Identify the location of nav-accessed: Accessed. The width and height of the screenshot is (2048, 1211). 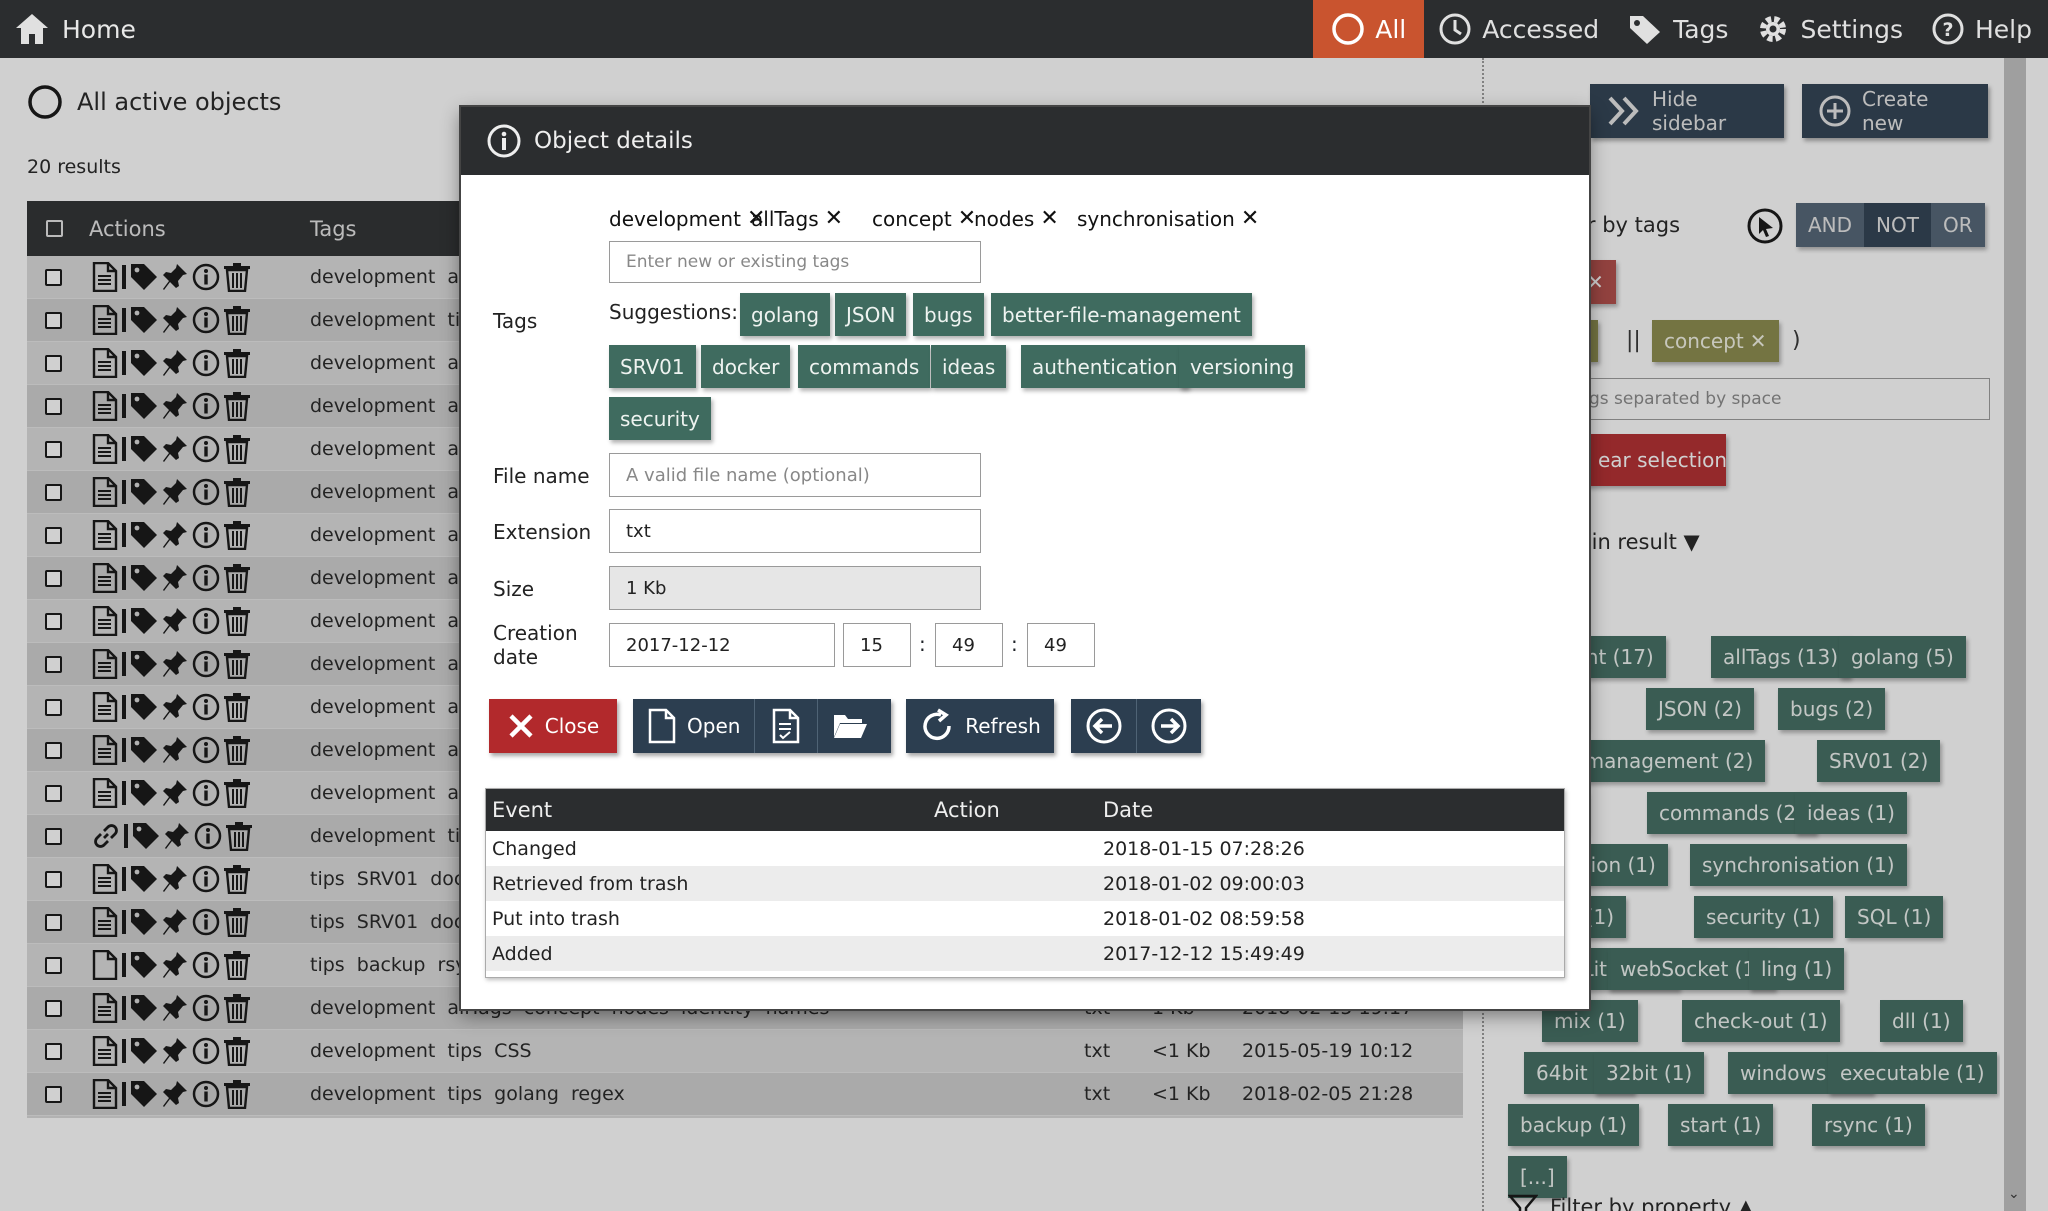
(1518, 29).